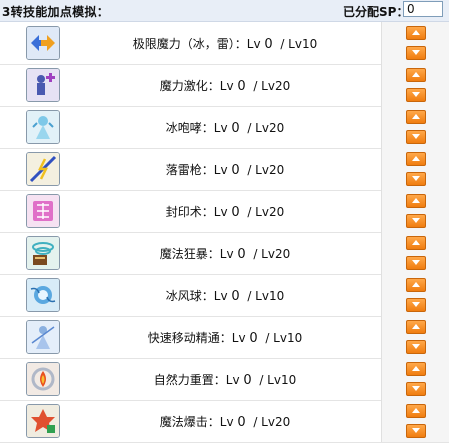  What do you see at coordinates (376, 12) in the screenshot?
I see `sp-label: 已分配SP：` at bounding box center [376, 12].